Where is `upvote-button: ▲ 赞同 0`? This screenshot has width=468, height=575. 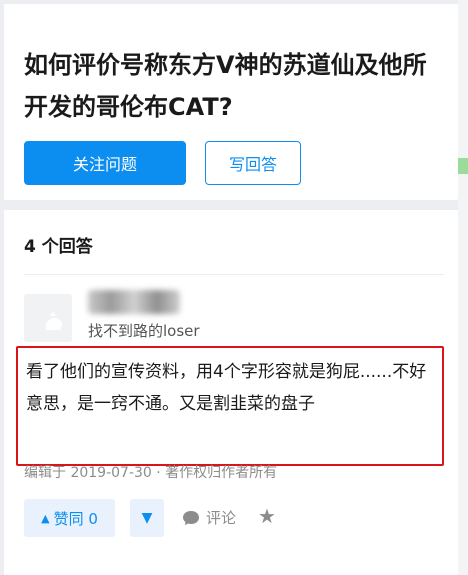
upvote-button: ▲ 赞同 0 is located at coordinates (69, 518).